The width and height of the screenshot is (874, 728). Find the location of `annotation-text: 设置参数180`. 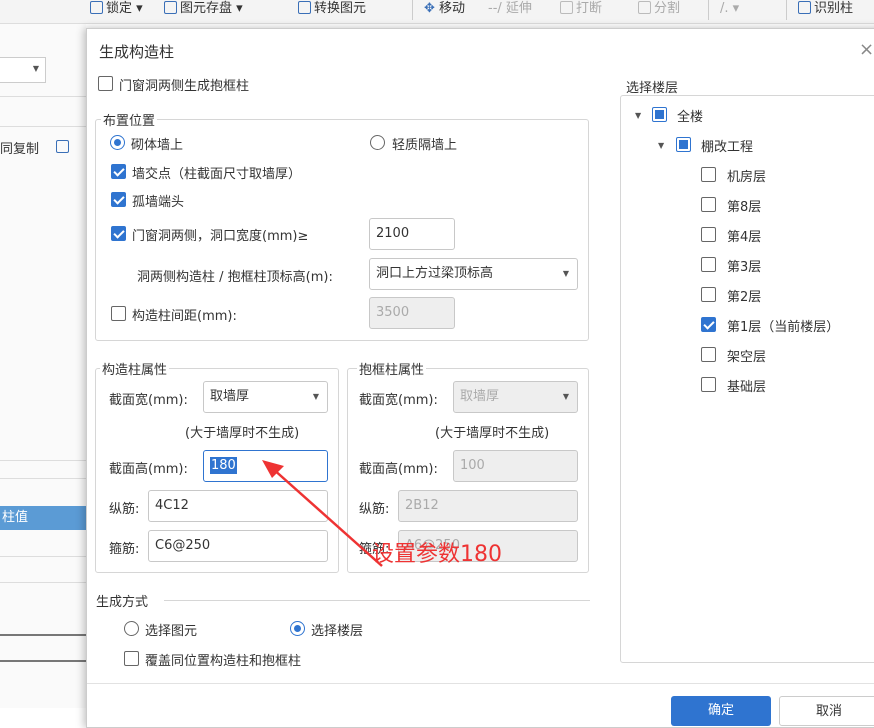

annotation-text: 设置参数180 is located at coordinates (437, 554).